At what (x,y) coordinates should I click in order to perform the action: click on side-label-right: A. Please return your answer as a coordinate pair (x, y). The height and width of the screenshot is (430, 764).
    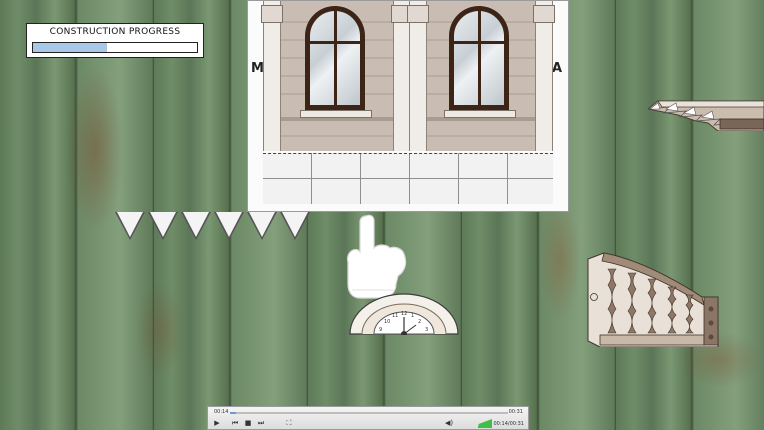
    Looking at the image, I should click on (556, 68).